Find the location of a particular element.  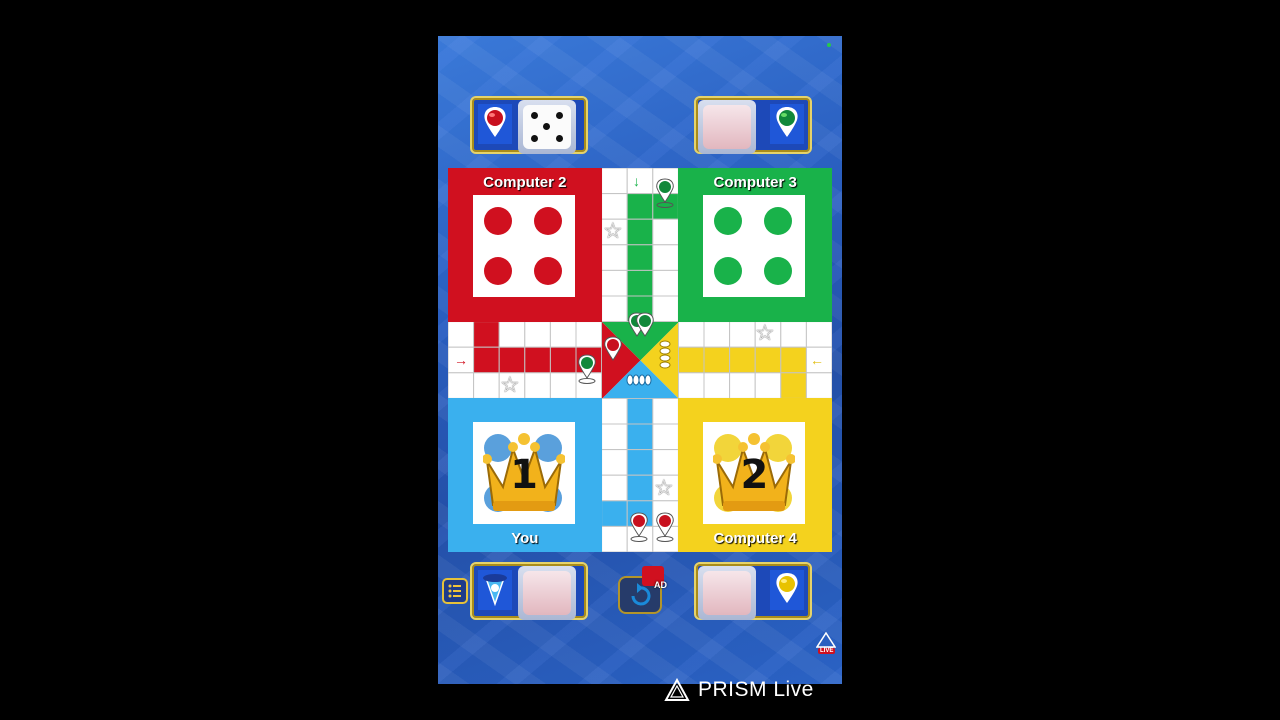

dice-box-green is located at coordinates (727, 127).